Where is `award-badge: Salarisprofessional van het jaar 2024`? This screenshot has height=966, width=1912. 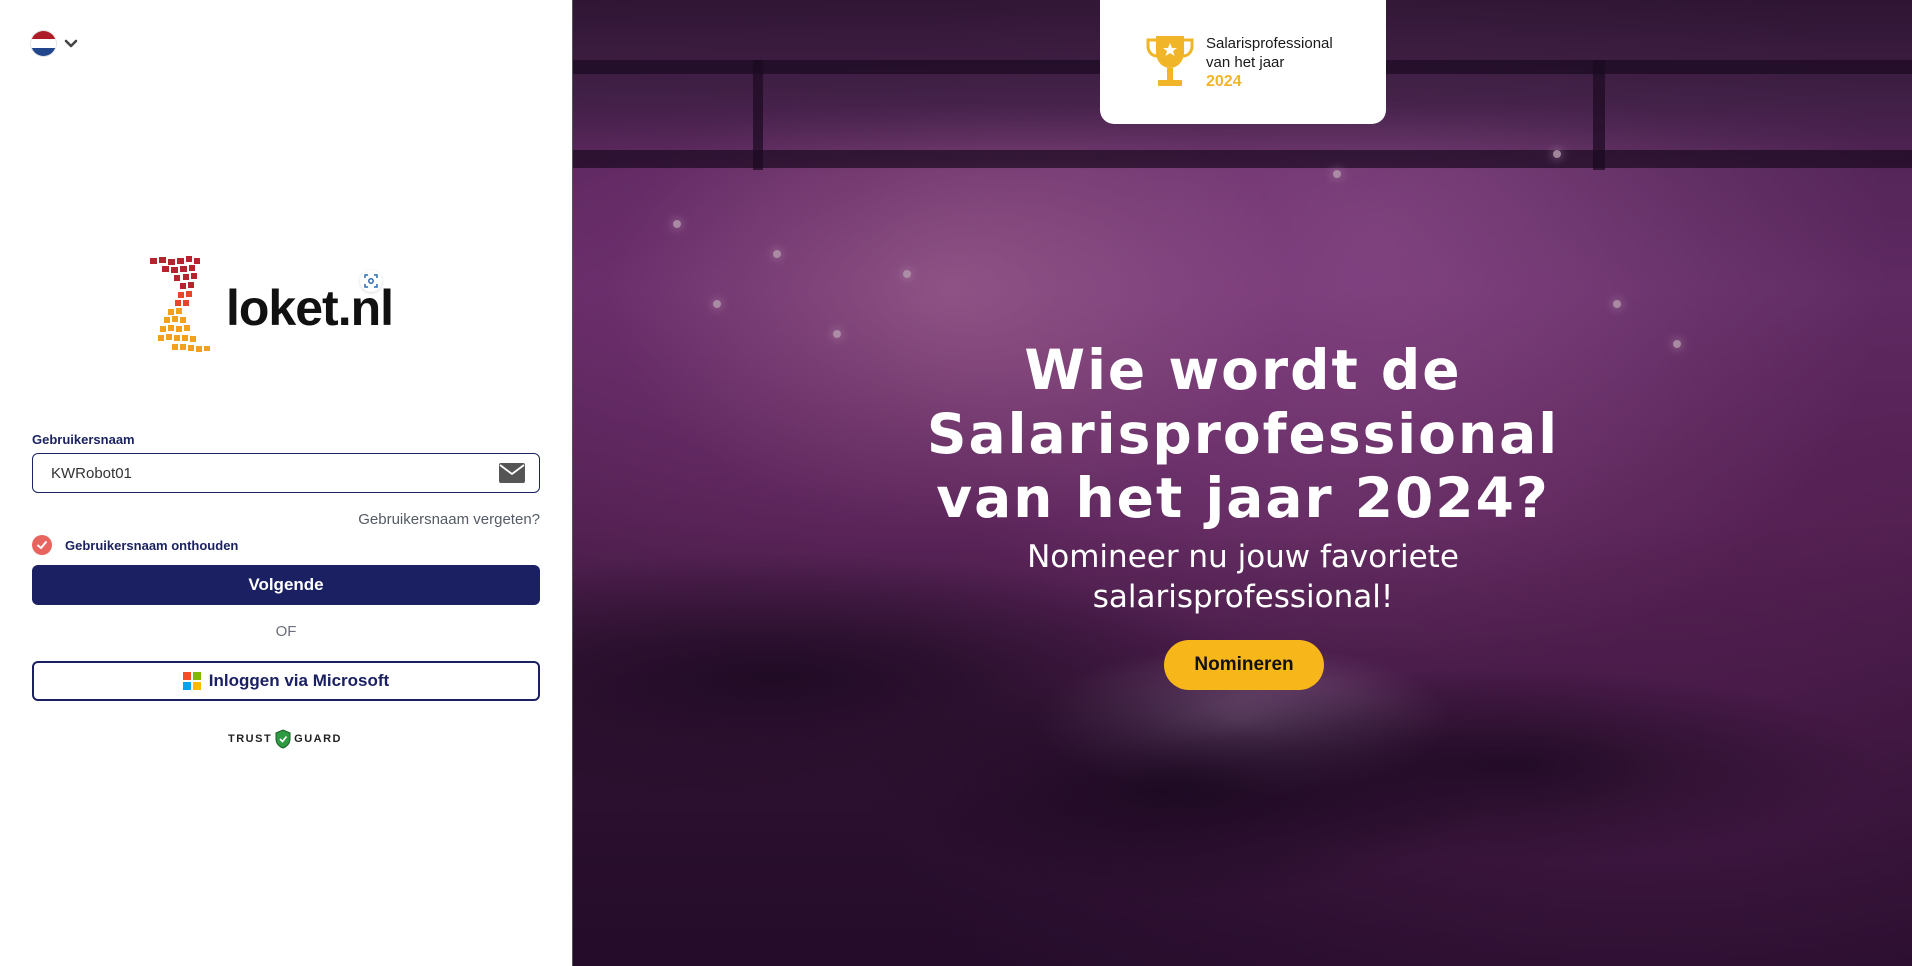 award-badge: Salarisprofessional van het jaar 2024 is located at coordinates (1243, 62).